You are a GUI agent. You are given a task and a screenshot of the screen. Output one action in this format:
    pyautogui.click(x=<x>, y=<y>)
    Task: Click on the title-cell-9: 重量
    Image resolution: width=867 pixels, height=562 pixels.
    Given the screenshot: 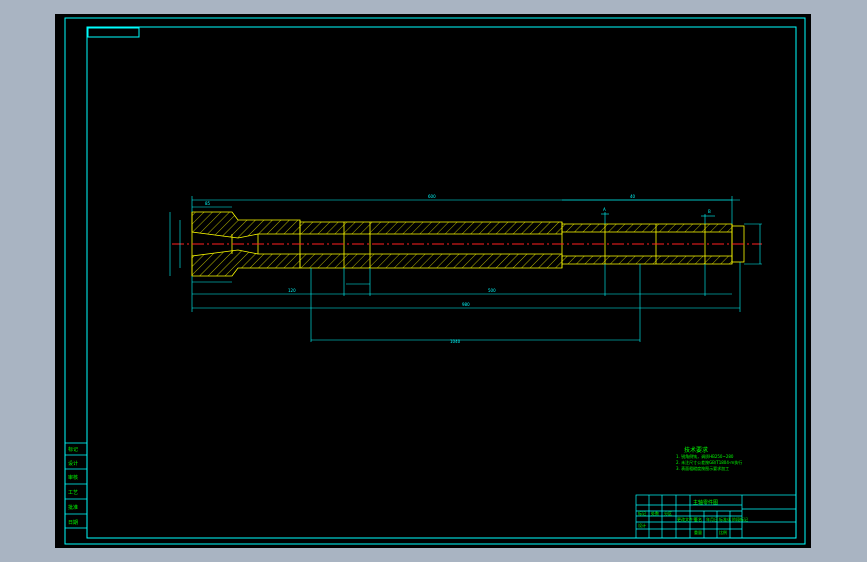 What is the action you would take?
    pyautogui.click(x=698, y=532)
    